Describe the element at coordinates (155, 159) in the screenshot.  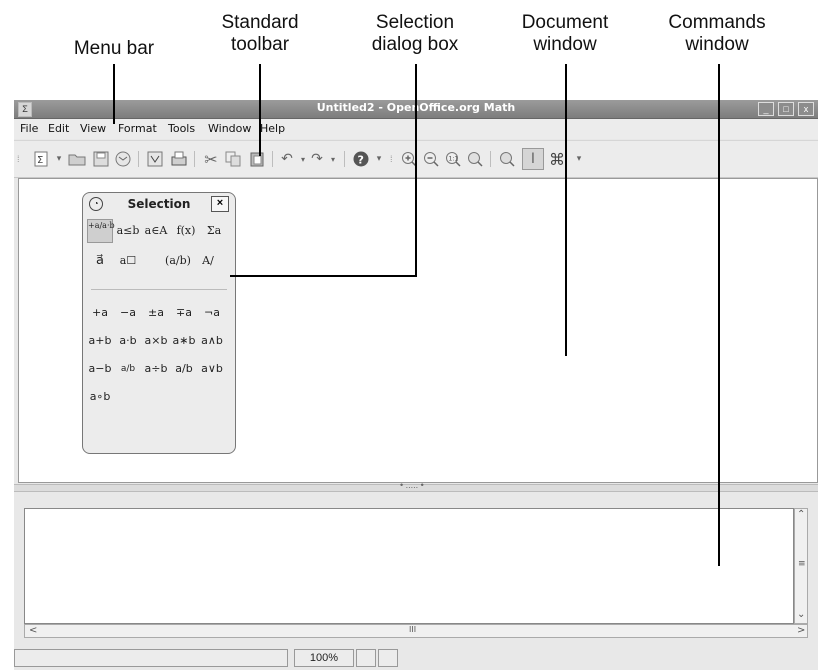
I see `export-pdf-icon` at that location.